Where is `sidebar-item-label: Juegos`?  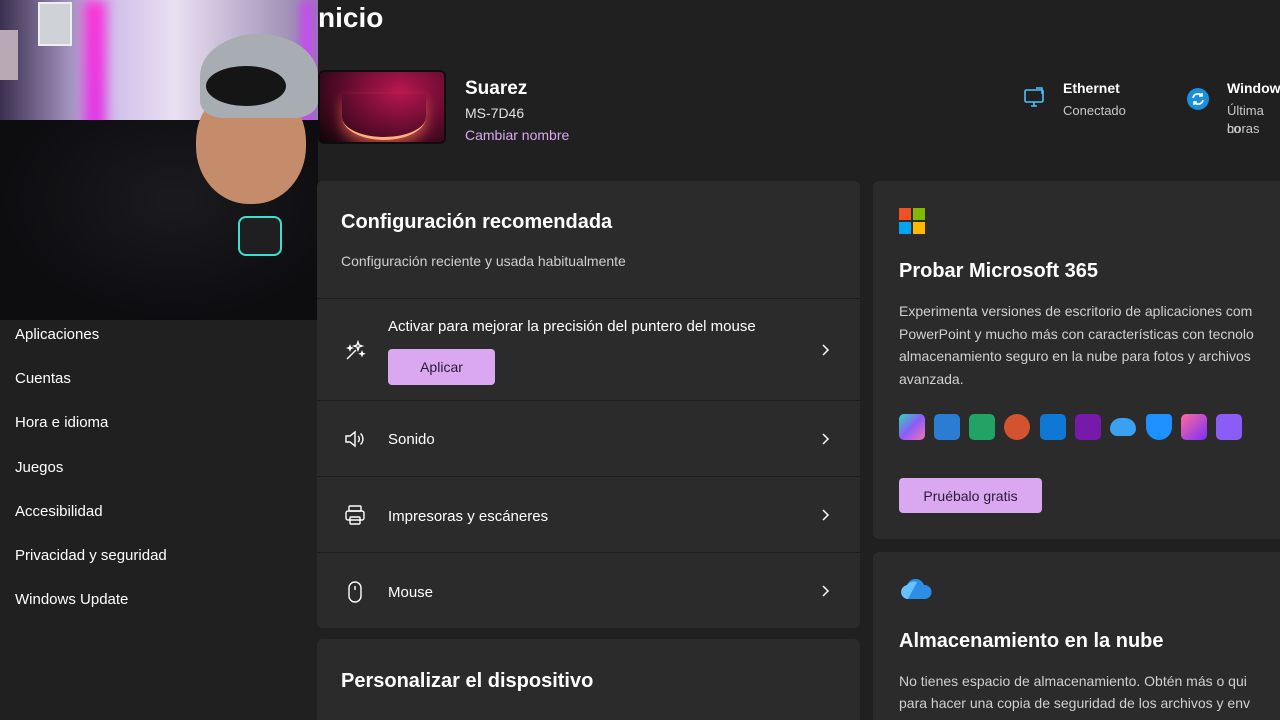
sidebar-item-label: Juegos is located at coordinates (39, 467).